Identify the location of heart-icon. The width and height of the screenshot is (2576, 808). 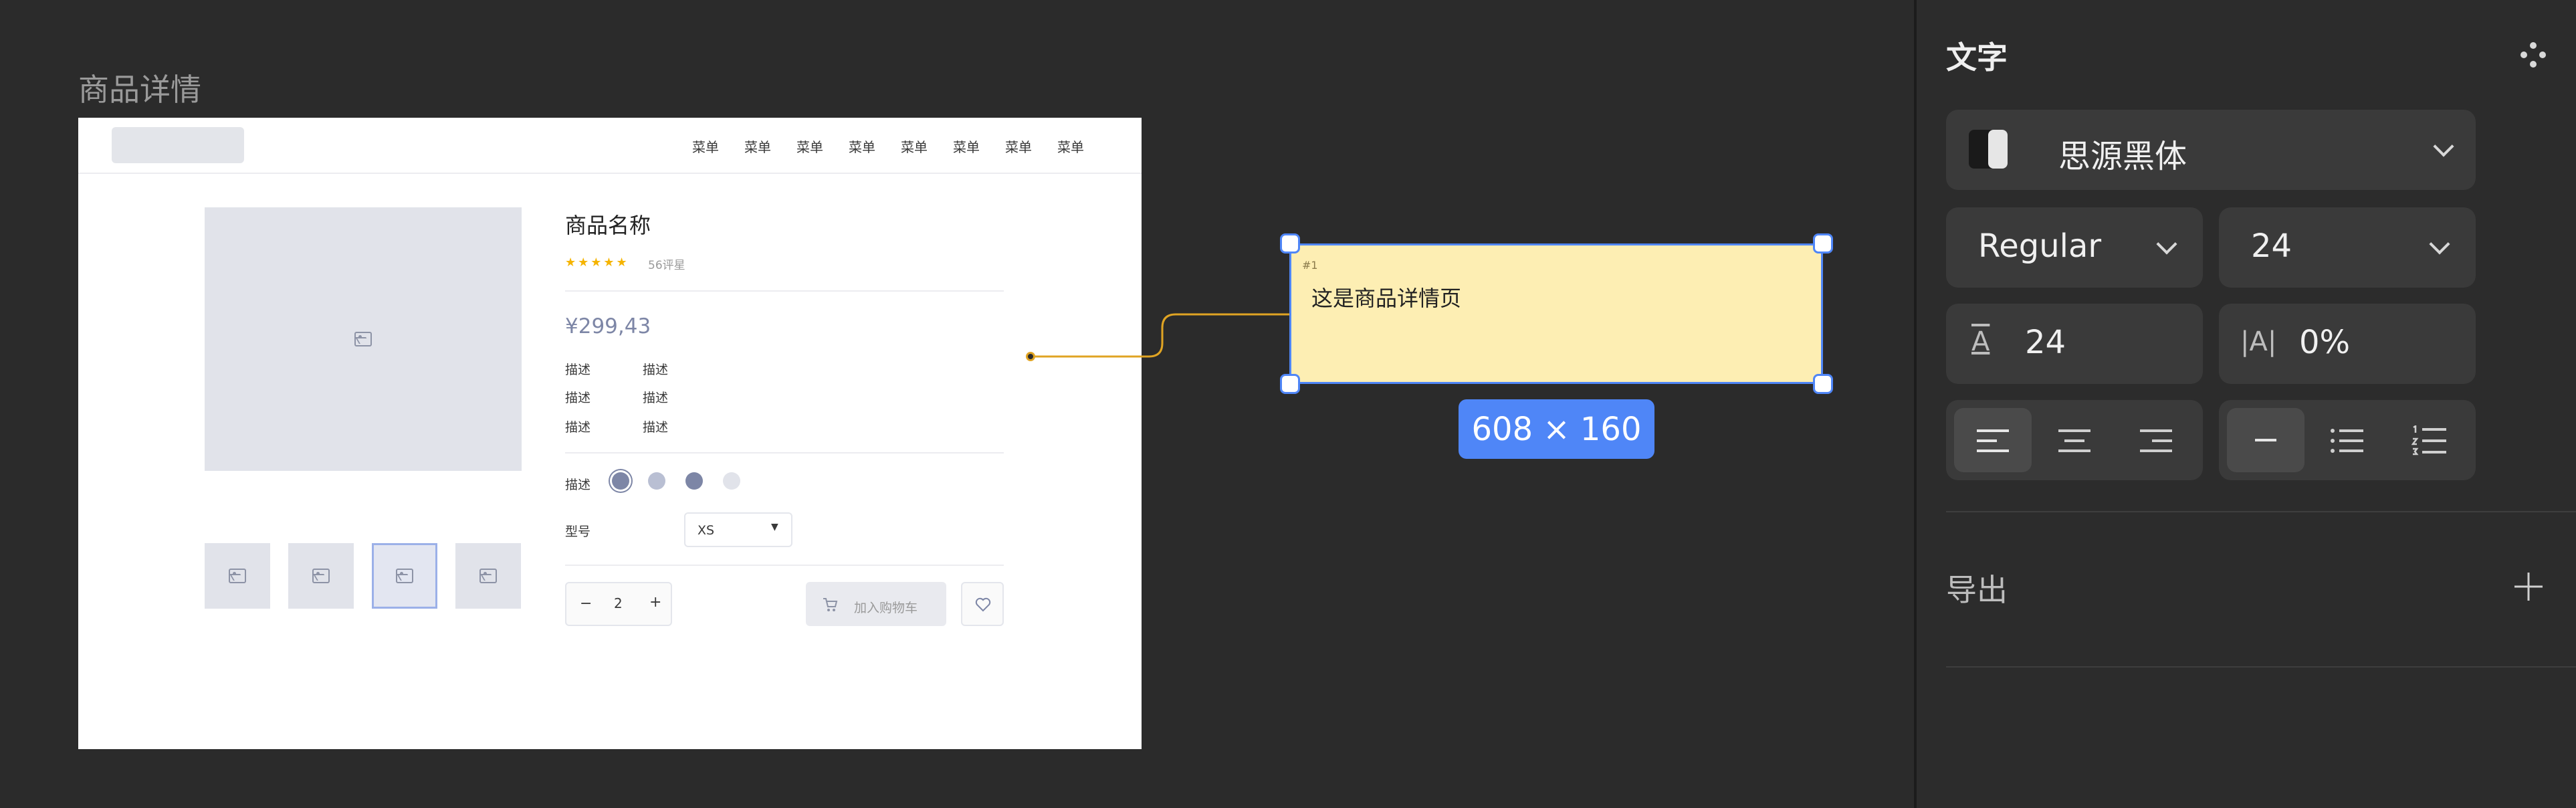
(983, 604).